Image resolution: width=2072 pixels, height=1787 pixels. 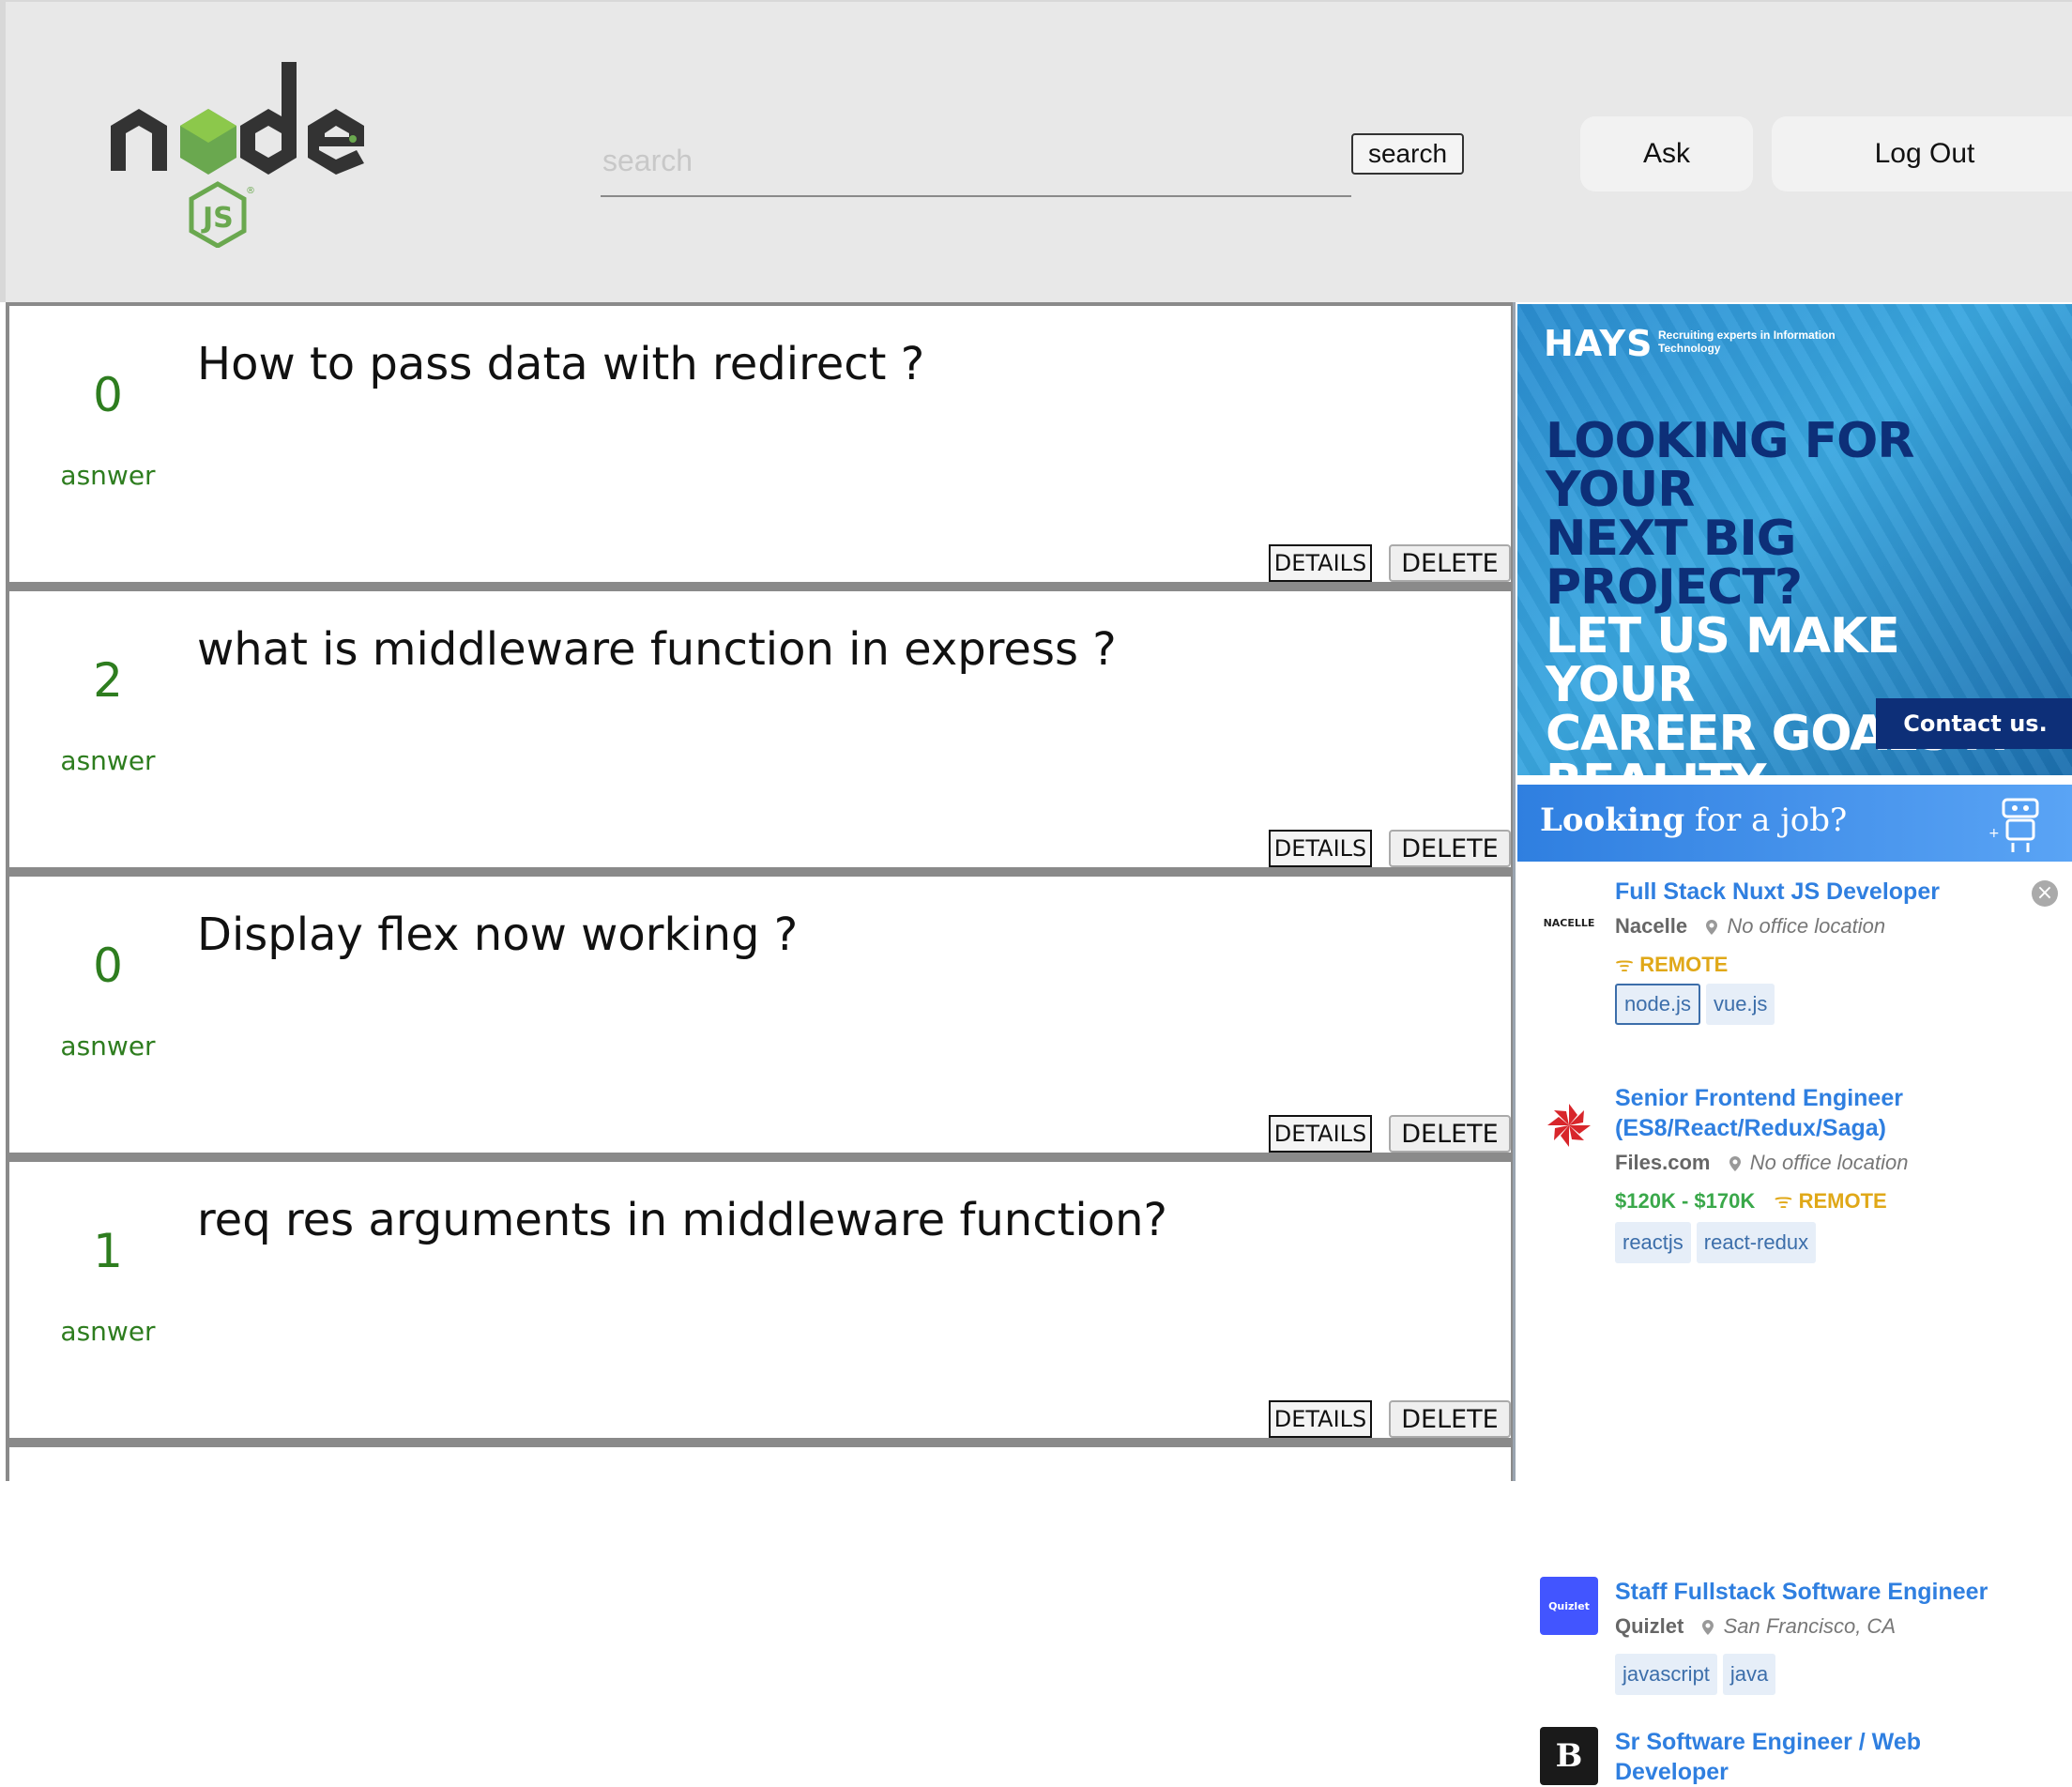 What do you see at coordinates (1809, 1626) in the screenshot?
I see `job-location: San Francisco, CA` at bounding box center [1809, 1626].